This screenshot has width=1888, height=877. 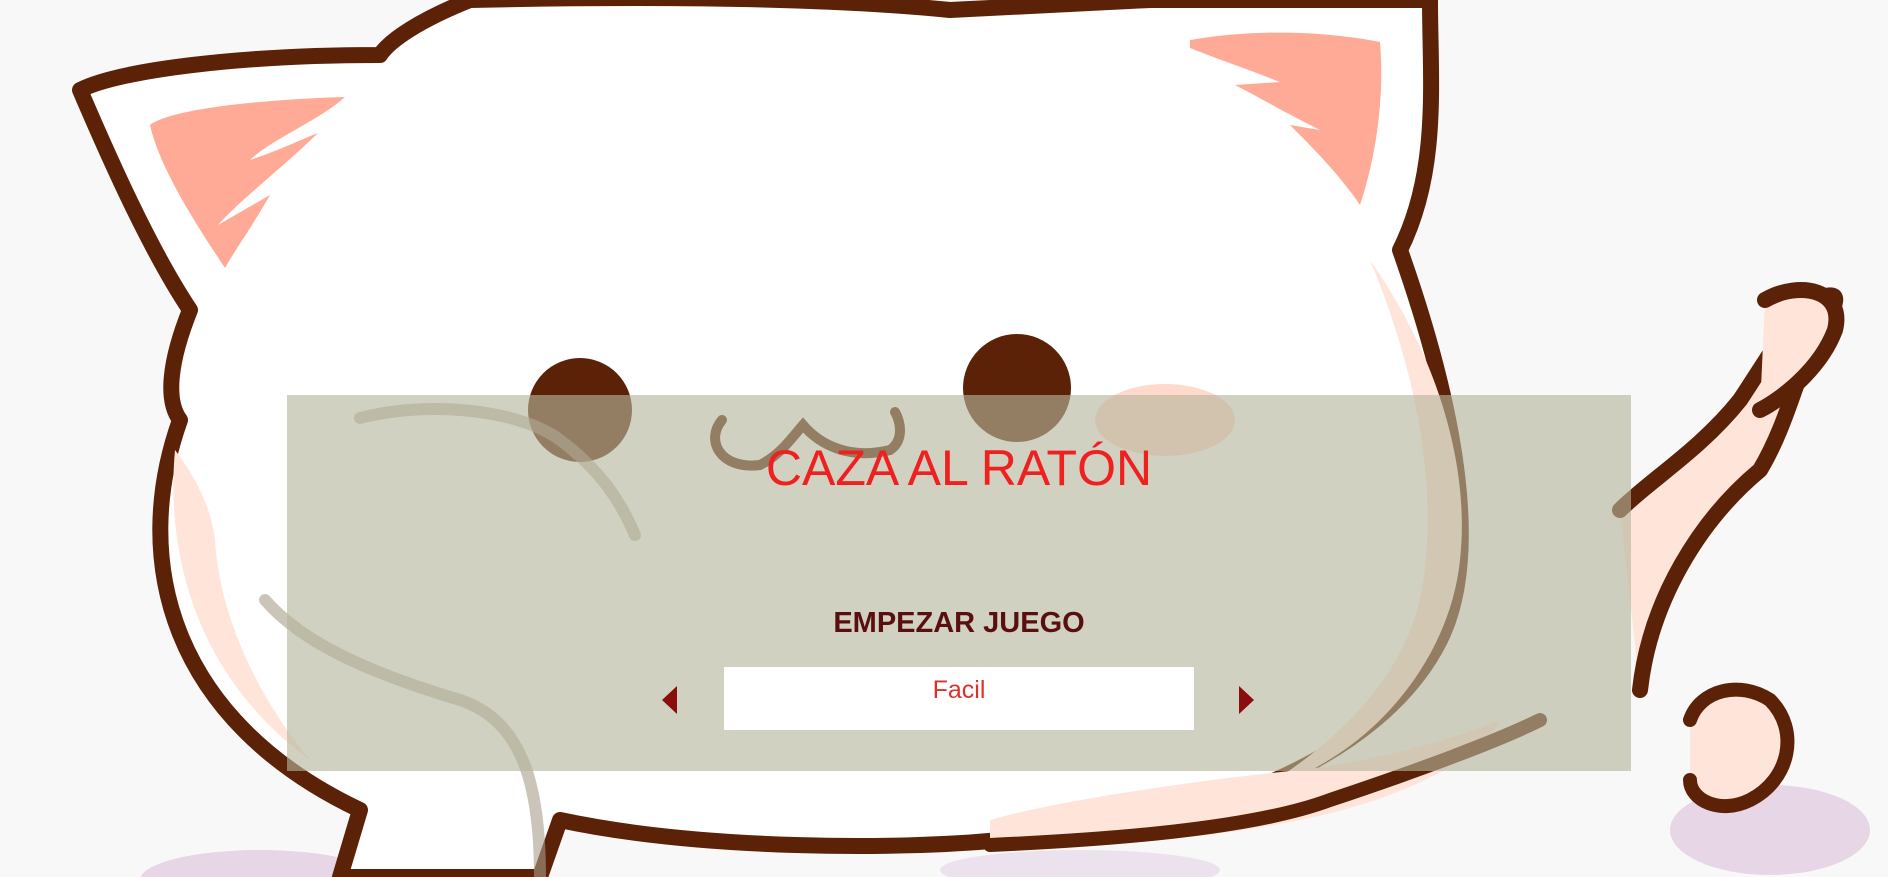 I want to click on start-game-label: EMPEZAR JUEGO, so click(x=959, y=623).